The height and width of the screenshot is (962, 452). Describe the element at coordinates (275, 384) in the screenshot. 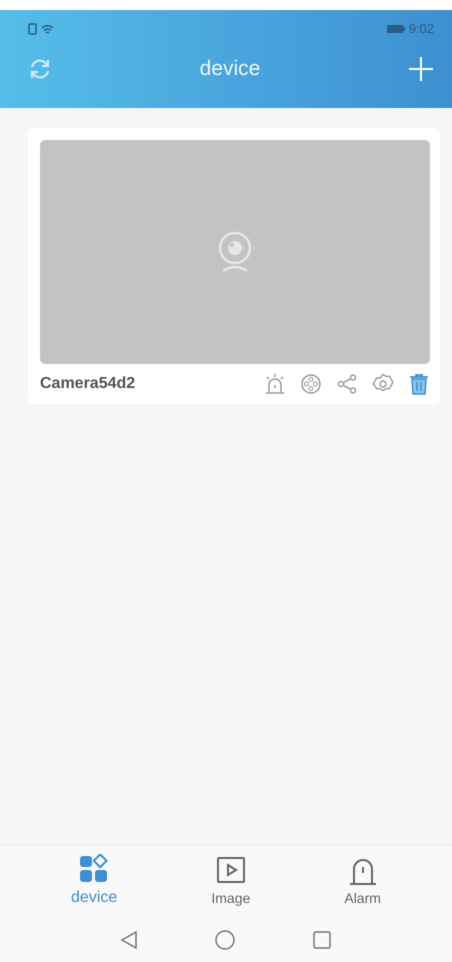

I see `alarm-light-icon` at that location.